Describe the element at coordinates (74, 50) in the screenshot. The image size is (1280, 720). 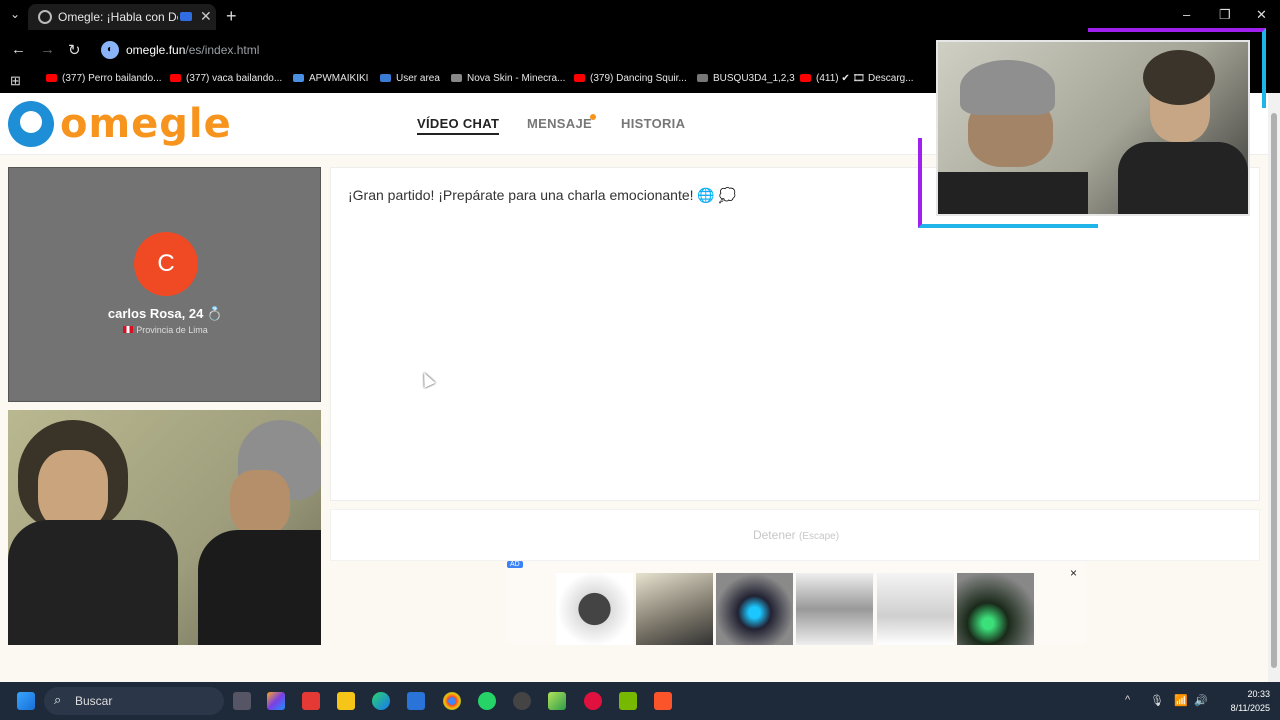
I see `reload-icon: ↻` at that location.